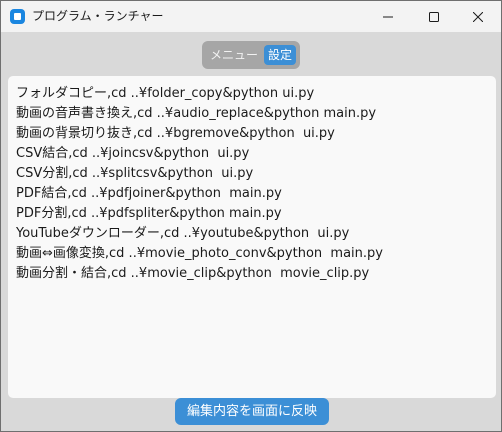  I want to click on settings-line: CSV結合,cd ..¥joincsv&python ui.py, so click(133, 153).